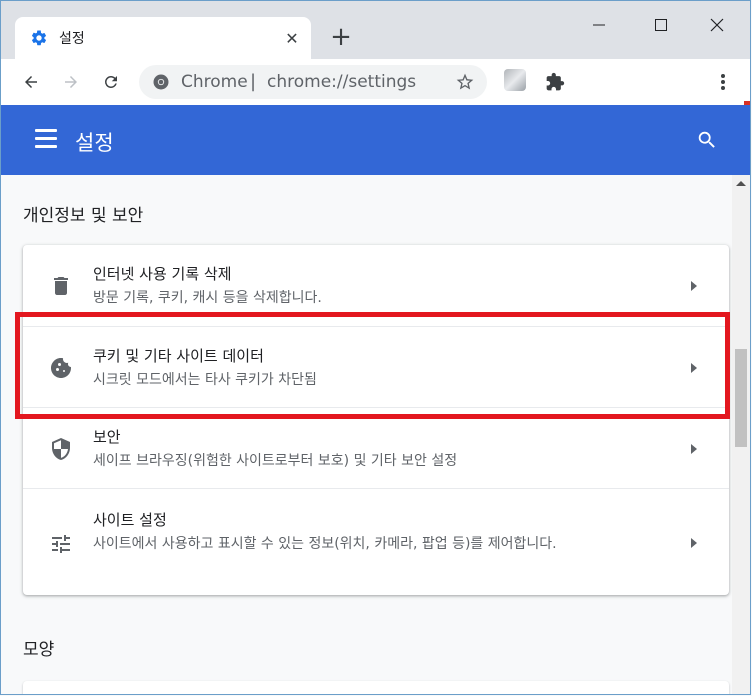 This screenshot has height=696, width=752. I want to click on arrow-left-icon, so click(31, 82).